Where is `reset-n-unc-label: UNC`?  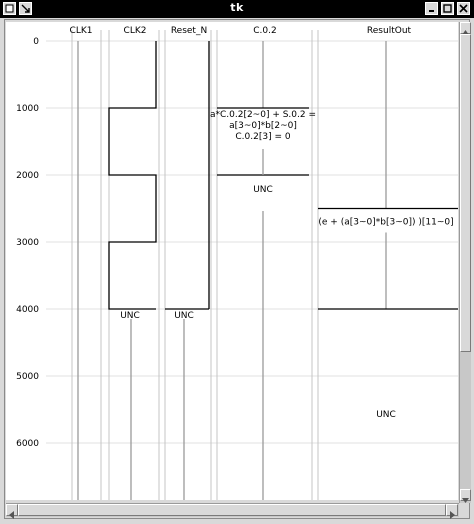 reset-n-unc-label: UNC is located at coordinates (184, 316).